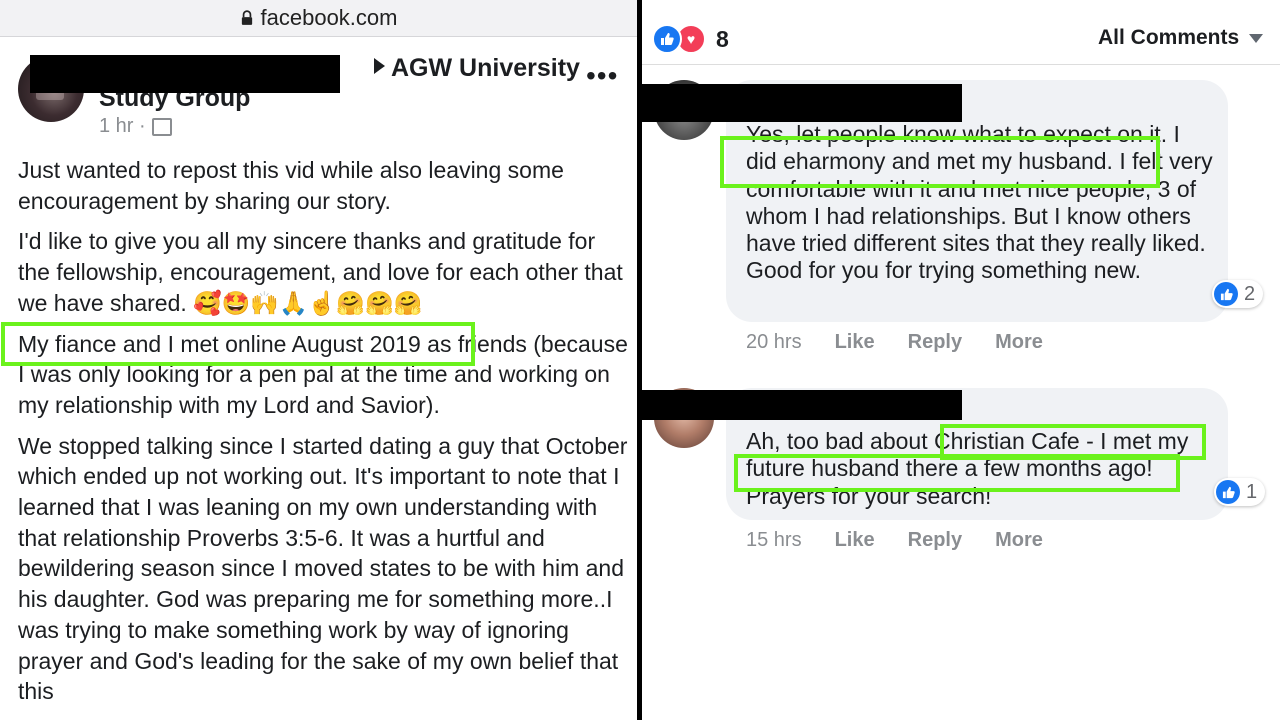 The height and width of the screenshot is (720, 1280). What do you see at coordinates (961, 64) in the screenshot?
I see `divider` at bounding box center [961, 64].